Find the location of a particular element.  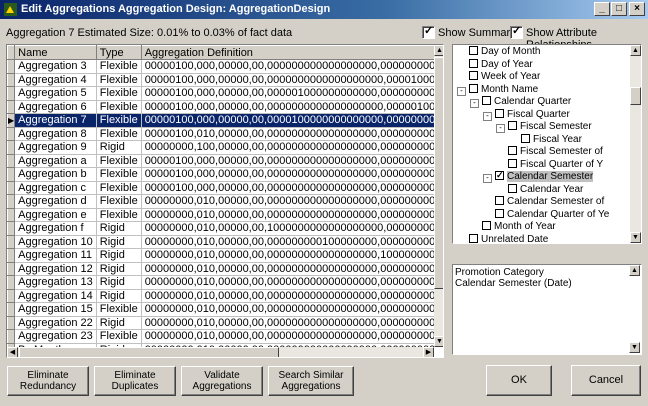

cell-name: Aggregation c is located at coordinates (55, 188).